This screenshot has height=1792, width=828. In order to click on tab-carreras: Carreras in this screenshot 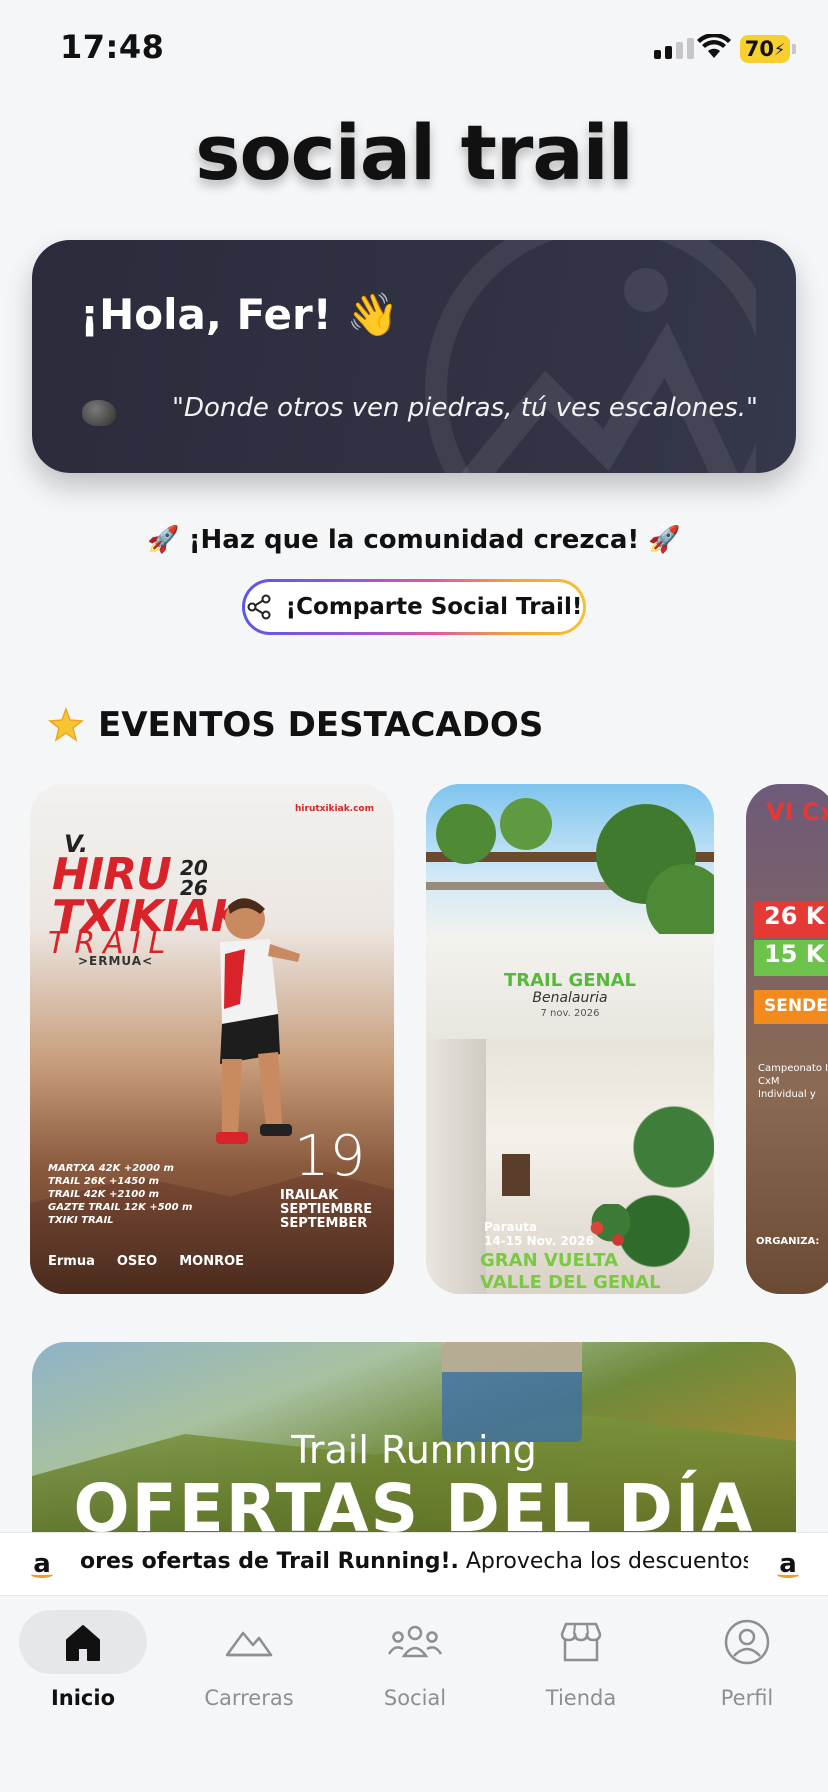, I will do `click(249, 1661)`.